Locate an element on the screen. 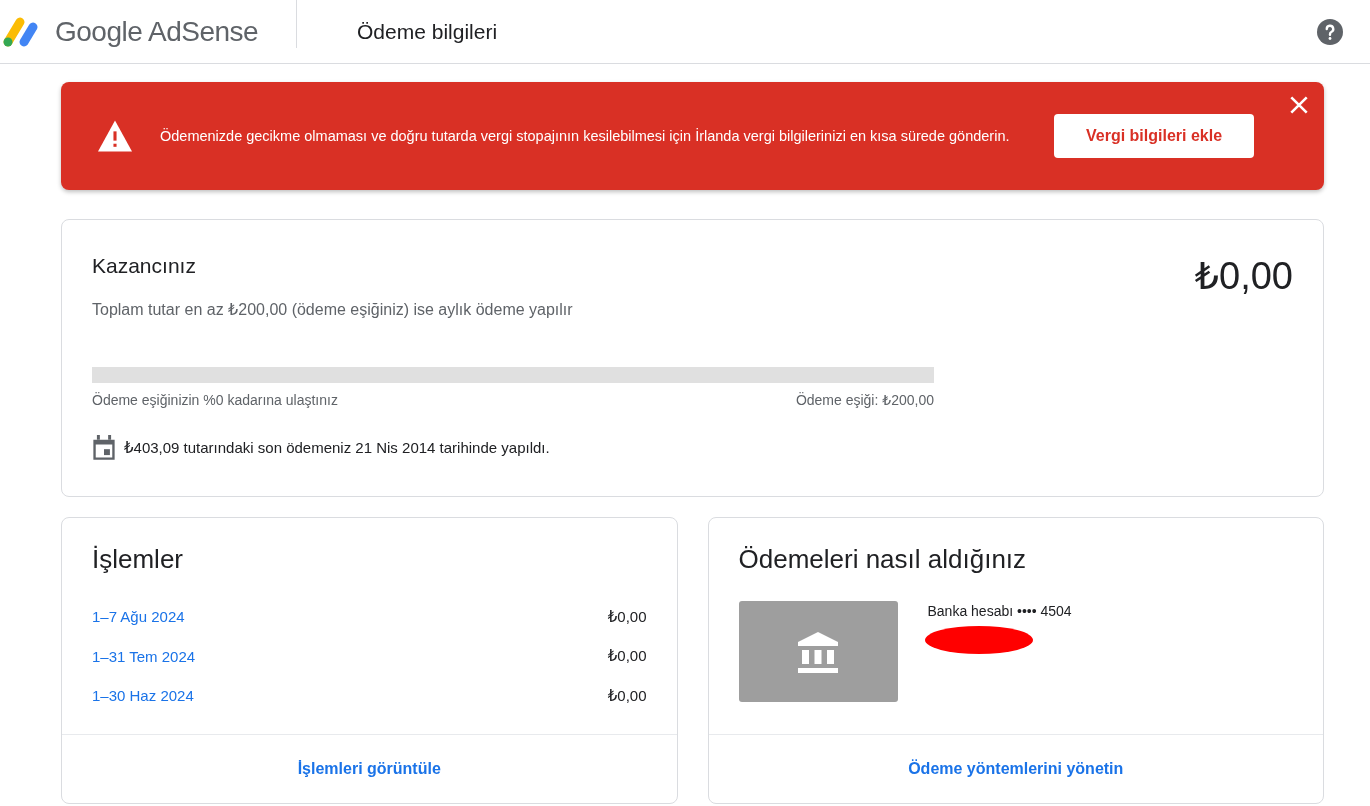 This screenshot has width=1370, height=806. add-tax-info-button: Vergi bilgileri ekle is located at coordinates (1154, 136).